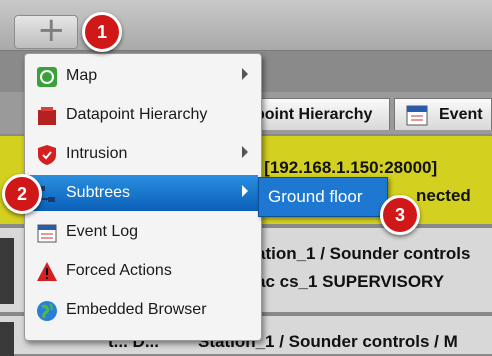 Image resolution: width=492 pixels, height=356 pixels. What do you see at coordinates (47, 271) in the screenshot?
I see `warning-icon` at bounding box center [47, 271].